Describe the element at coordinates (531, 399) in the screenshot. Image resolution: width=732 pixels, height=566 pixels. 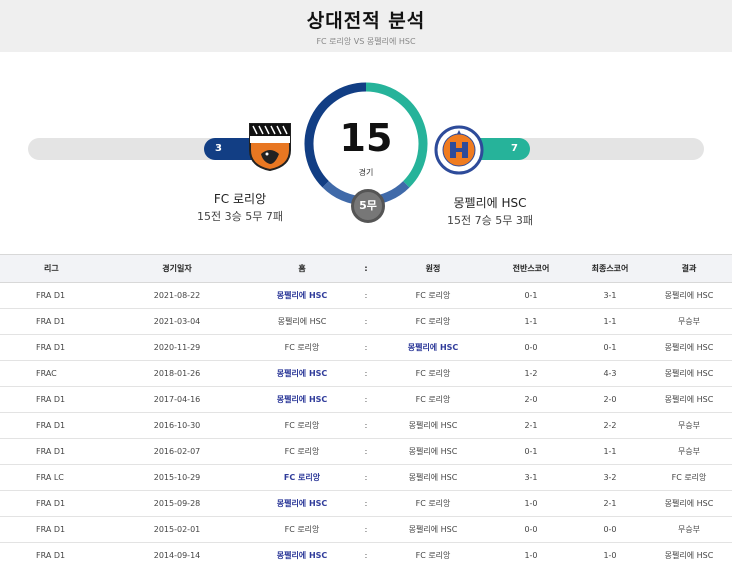
I see `cell-half-score: 2-0` at that location.